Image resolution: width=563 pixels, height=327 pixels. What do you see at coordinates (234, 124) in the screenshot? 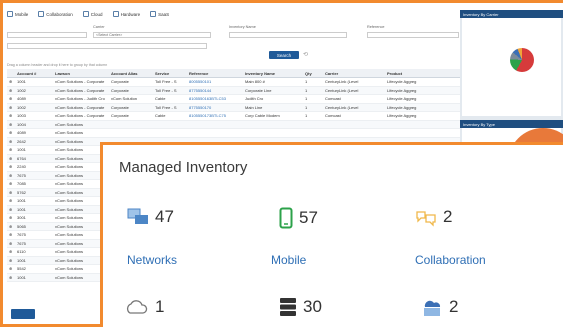
I see `table-row: ⊕ 1004 vCom Solutions` at bounding box center [234, 124].